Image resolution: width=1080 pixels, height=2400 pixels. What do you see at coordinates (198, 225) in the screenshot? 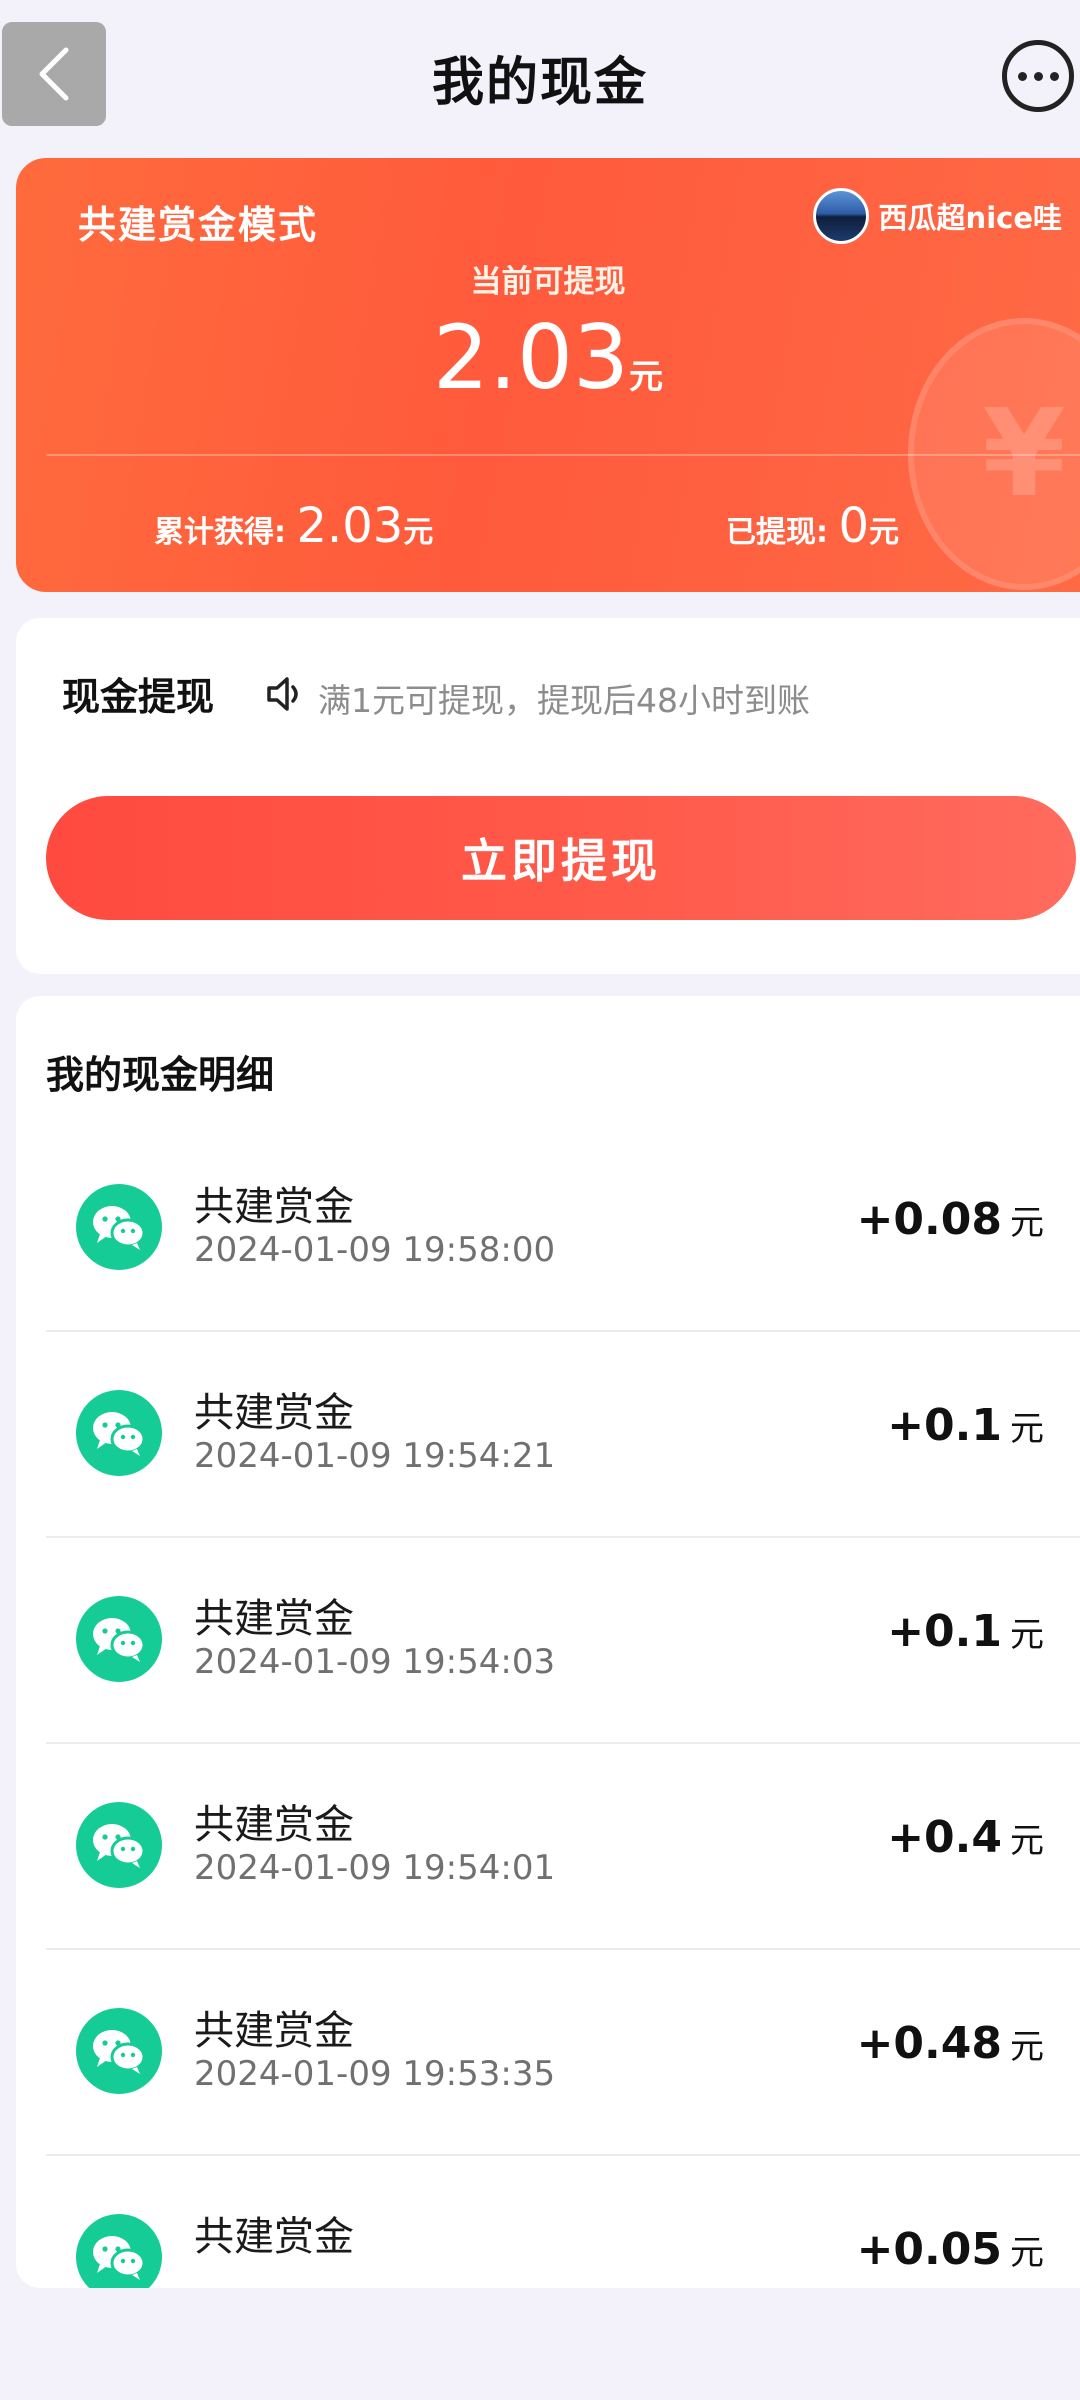
I see `mode-label: 共建赏金模式` at bounding box center [198, 225].